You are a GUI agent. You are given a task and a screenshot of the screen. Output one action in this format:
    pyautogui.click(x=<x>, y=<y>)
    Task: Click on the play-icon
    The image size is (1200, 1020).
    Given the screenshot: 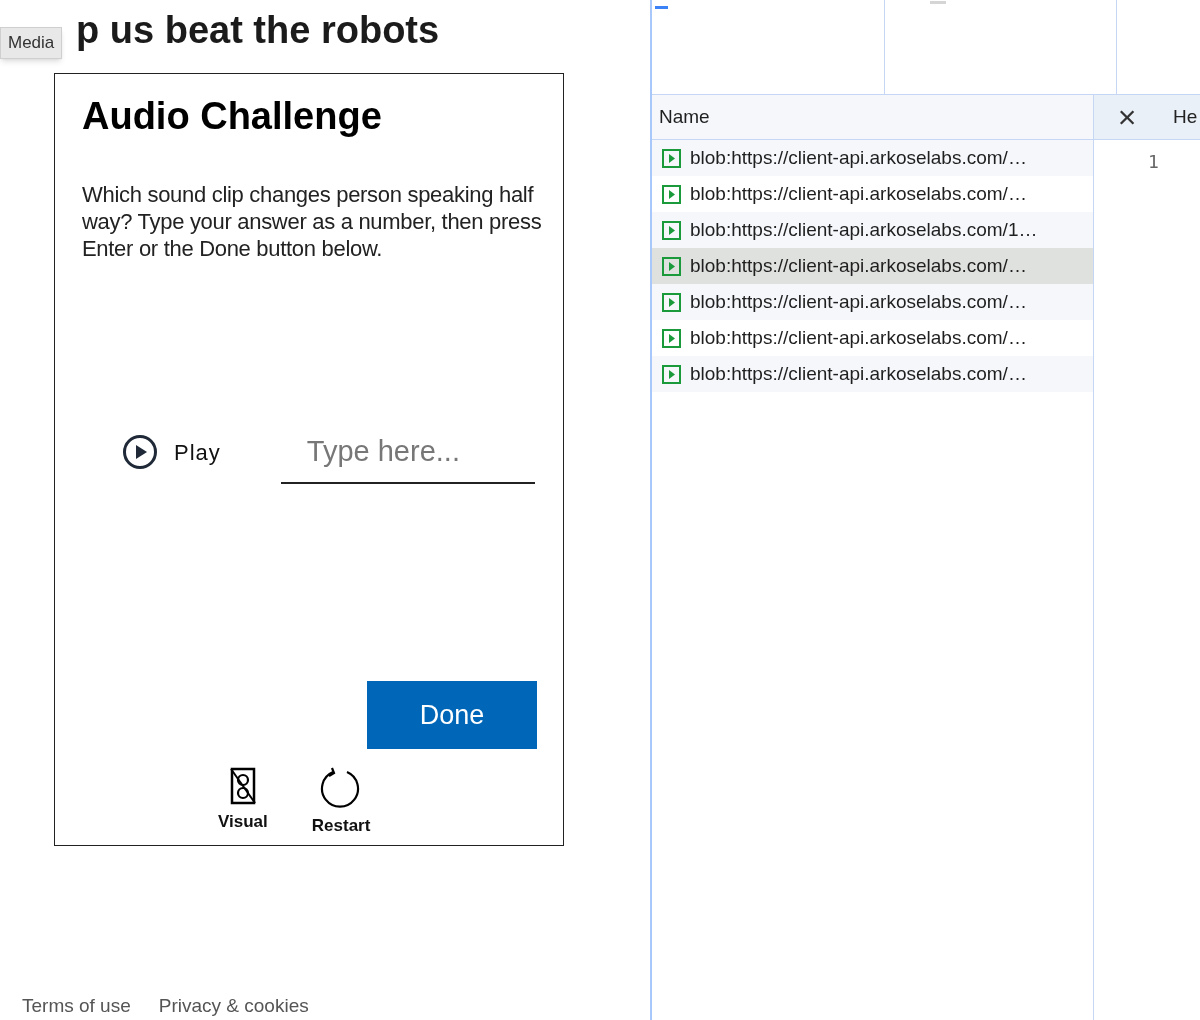 What is the action you would take?
    pyautogui.click(x=140, y=452)
    